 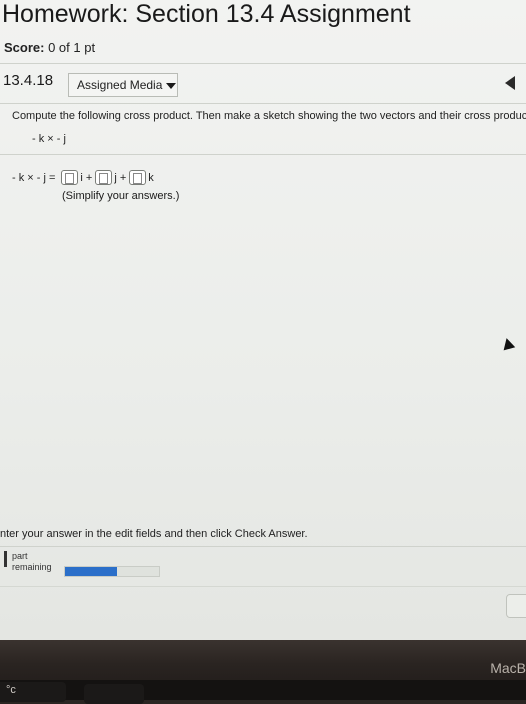 I want to click on progress-bar, so click(x=112, y=571).